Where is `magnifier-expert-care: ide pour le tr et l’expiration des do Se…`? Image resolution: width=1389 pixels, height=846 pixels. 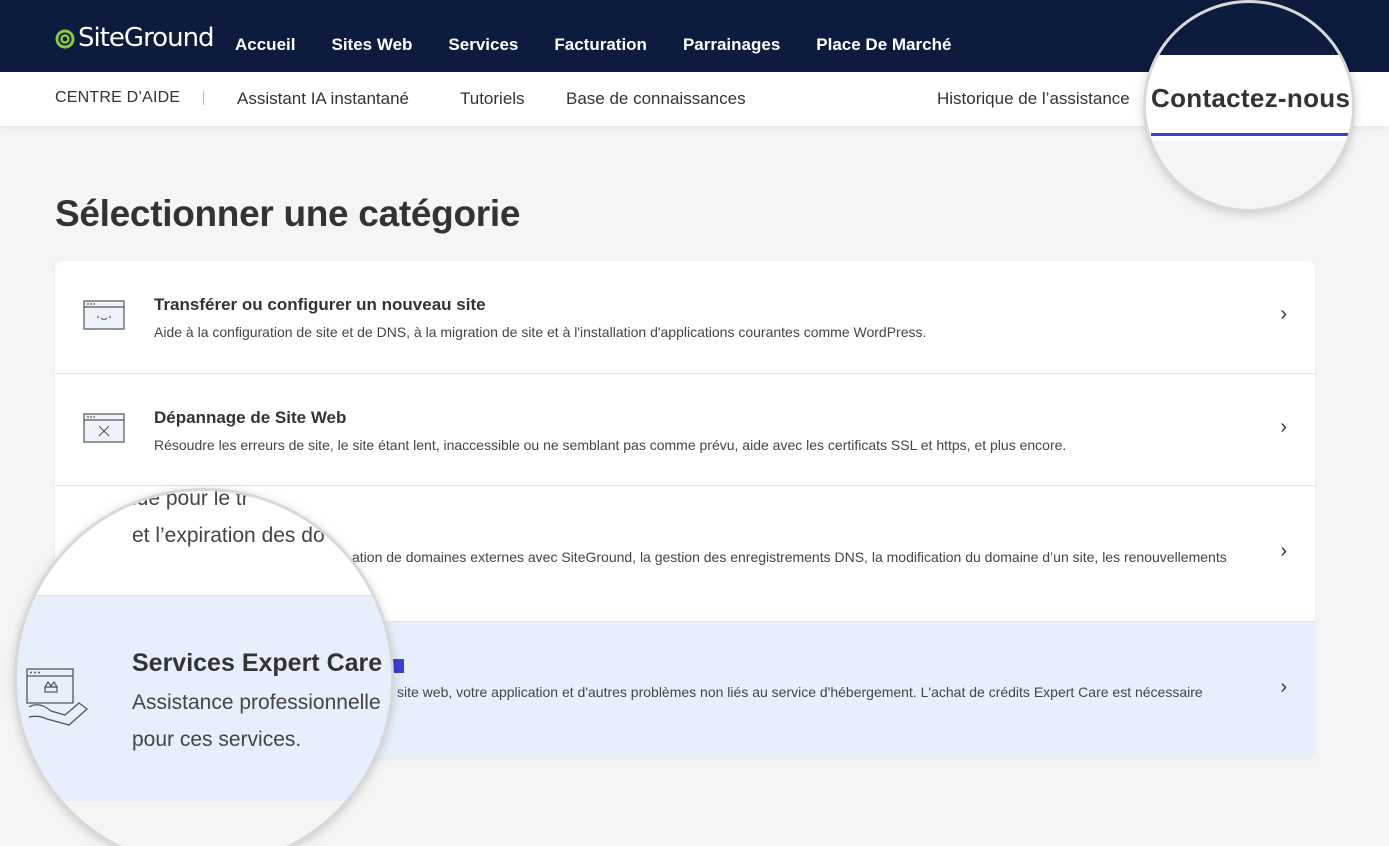 magnifier-expert-care: ide pour le tr et l’expiration des do Se… is located at coordinates (204, 667).